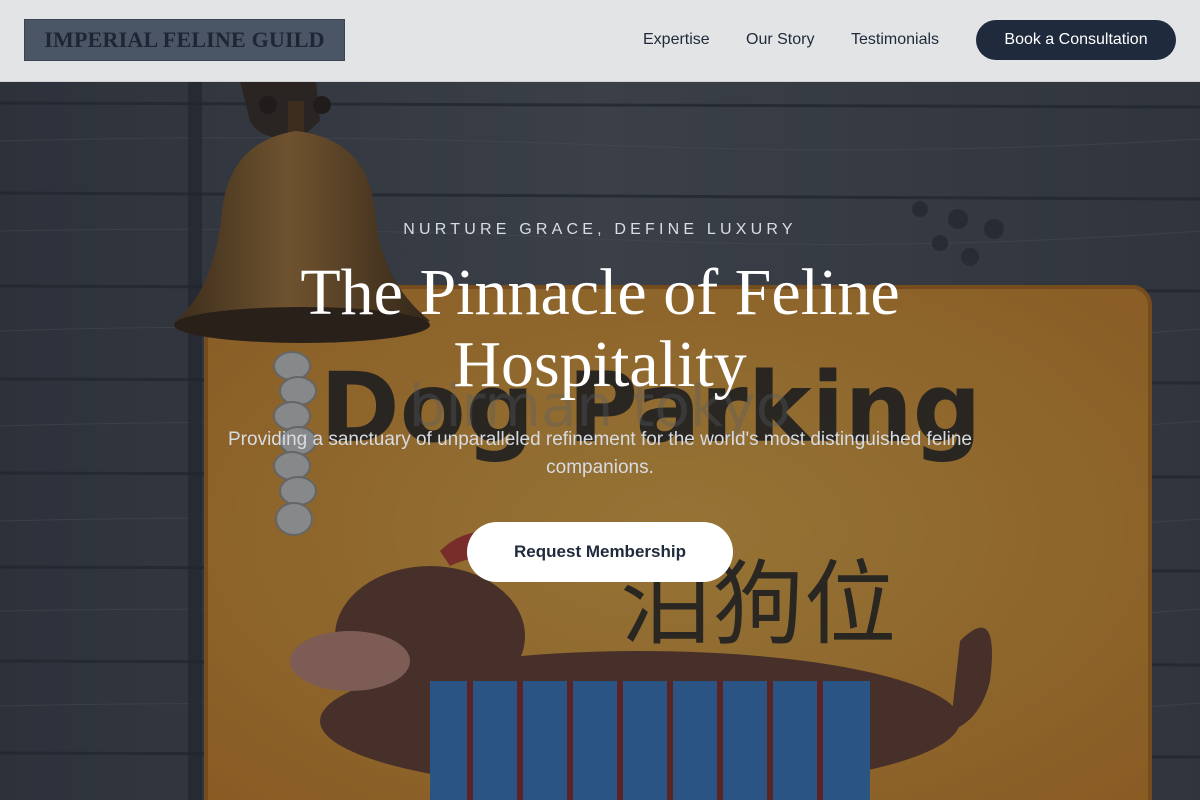 This screenshot has width=1200, height=800. I want to click on nav-link-testimonials: Testimonials, so click(895, 40).